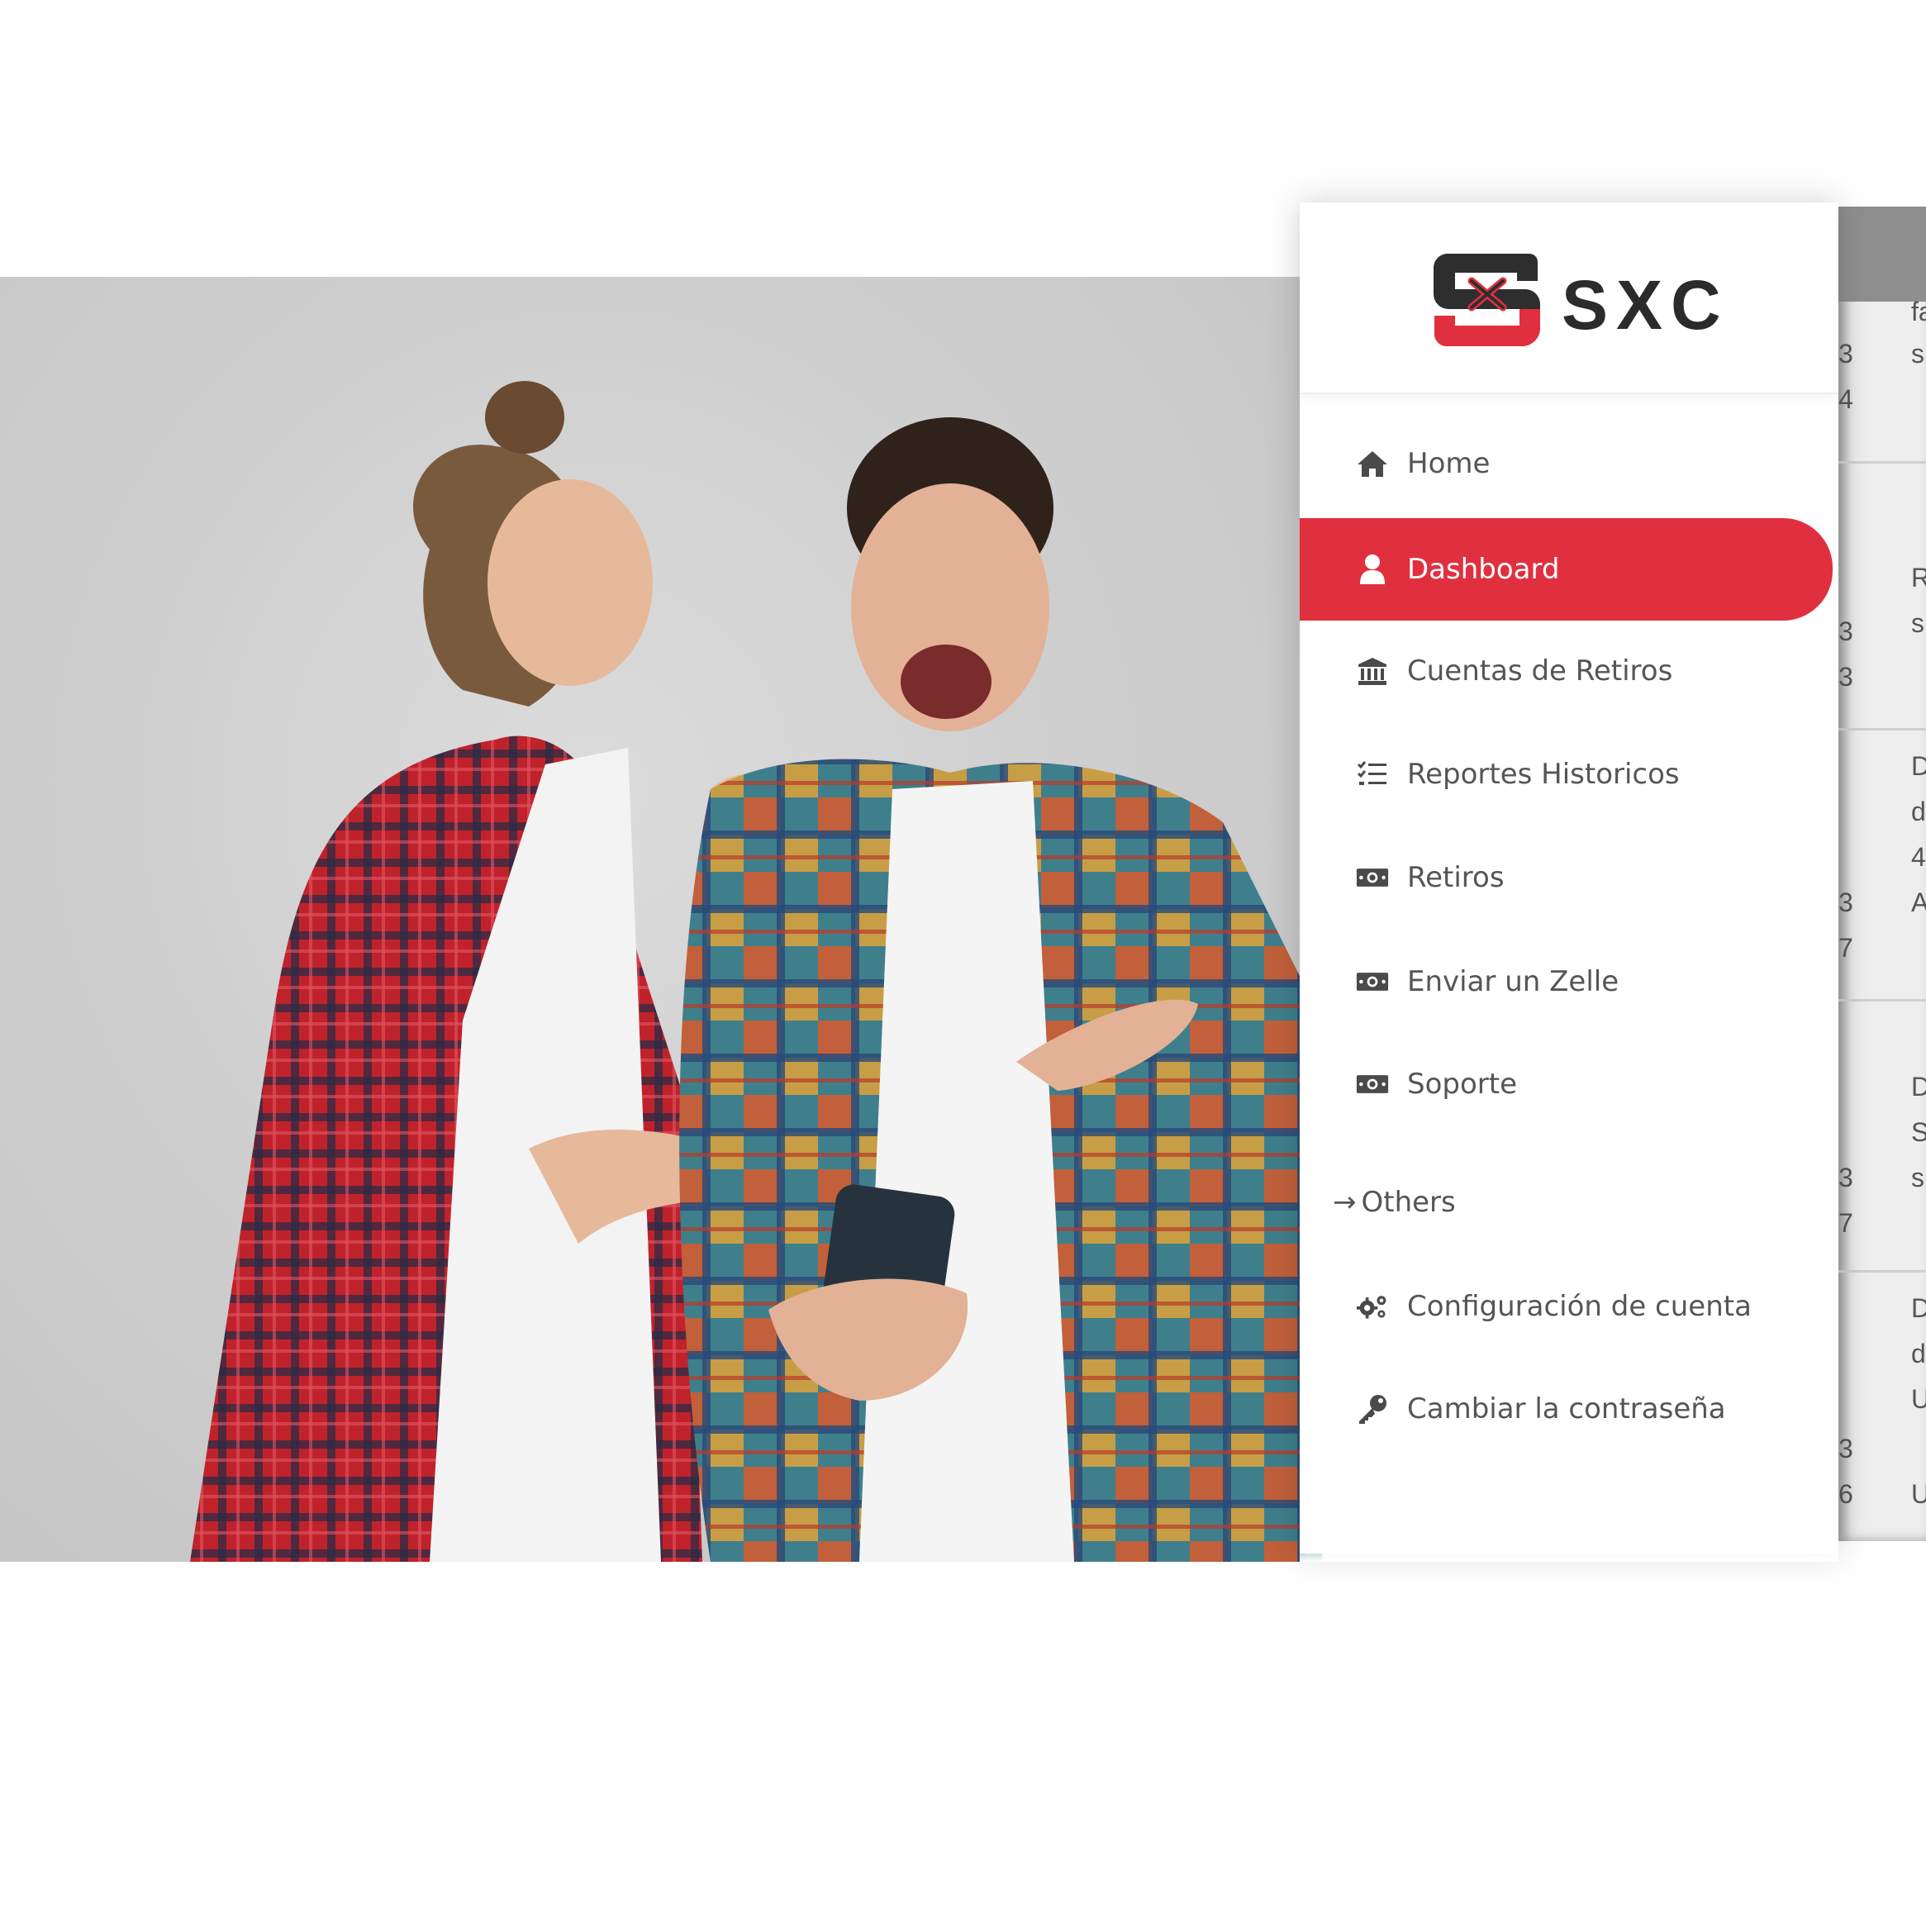  What do you see at coordinates (1449, 463) in the screenshot?
I see `sidebar-item-label: Home` at bounding box center [1449, 463].